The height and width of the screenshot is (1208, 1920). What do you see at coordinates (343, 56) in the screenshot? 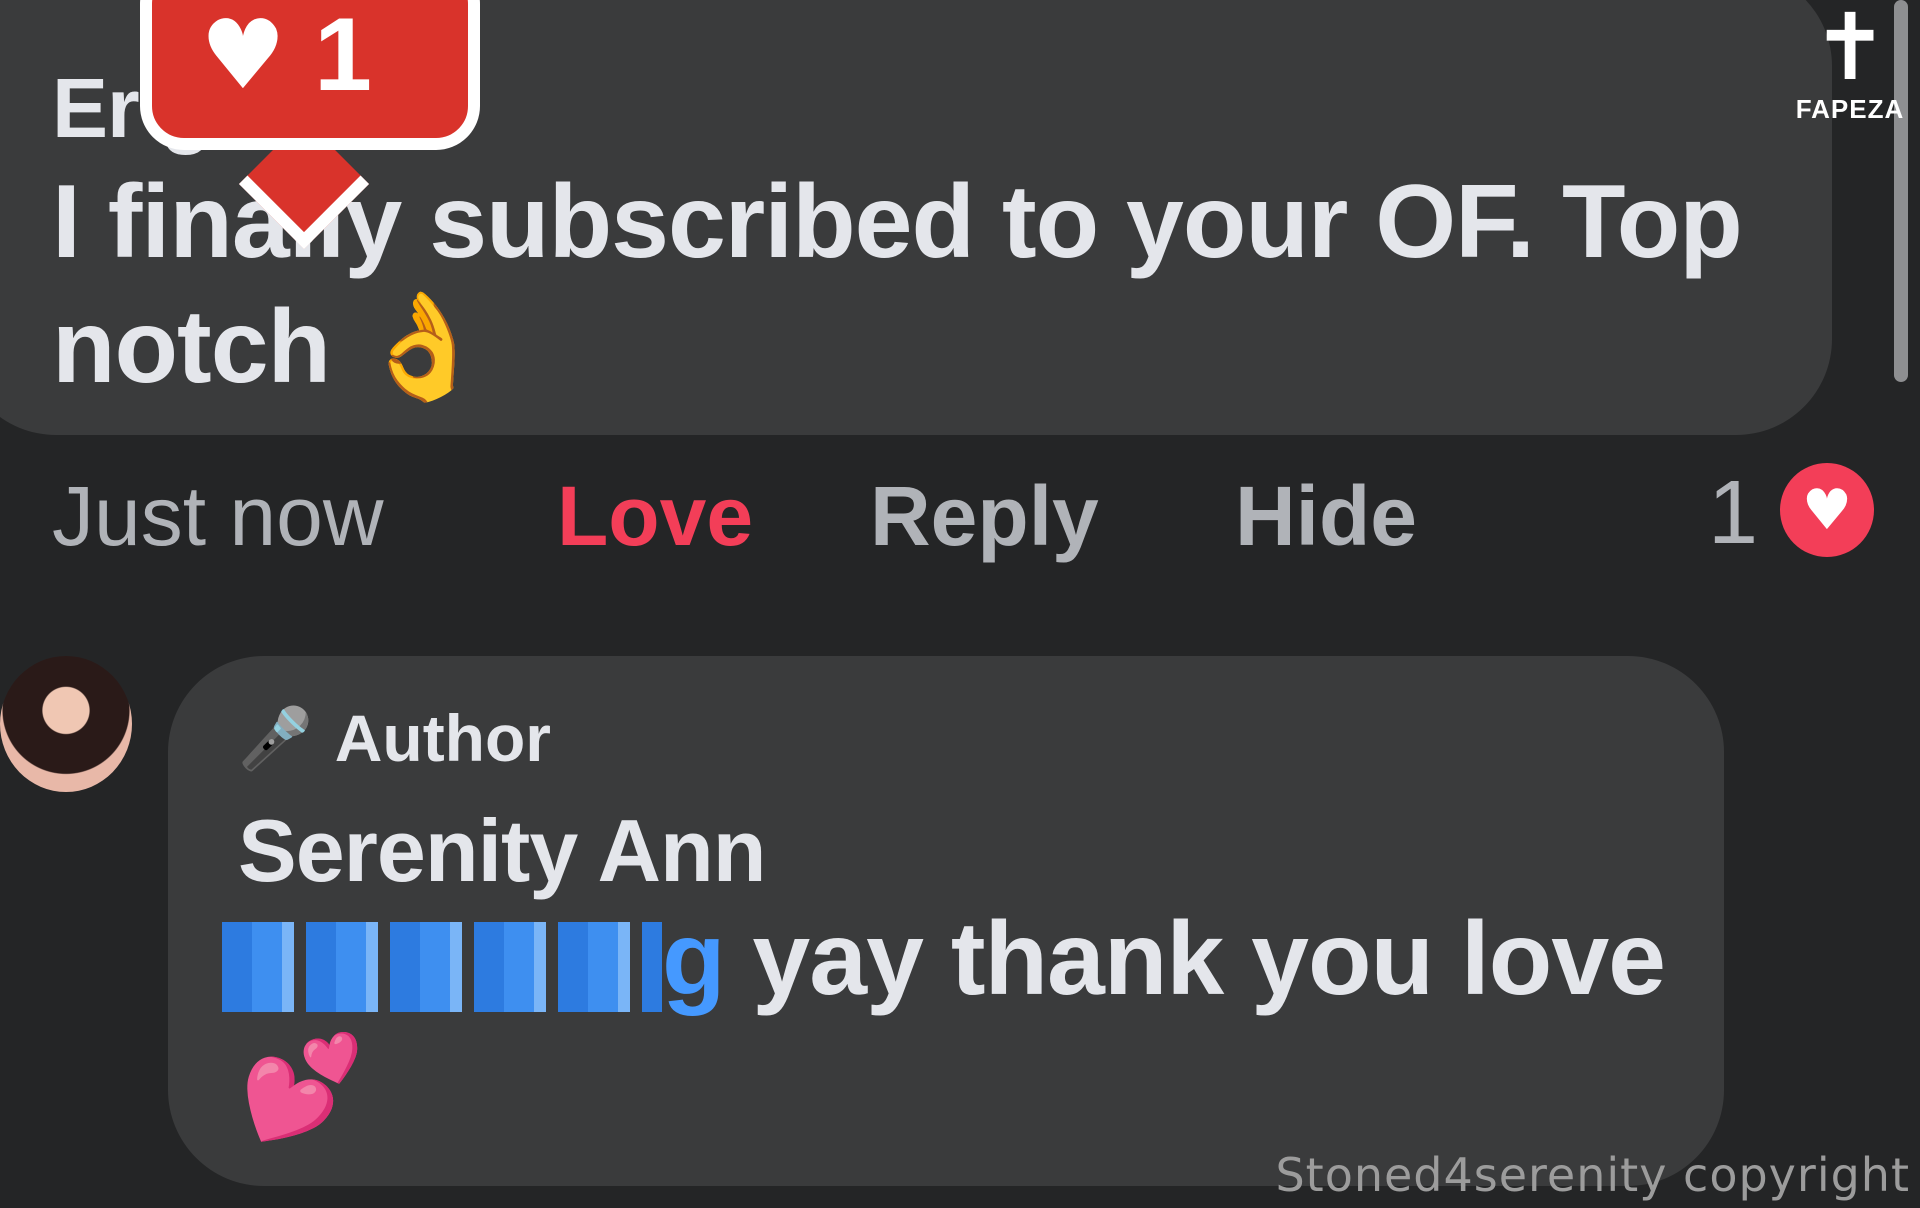
I see `notification-count: 1` at bounding box center [343, 56].